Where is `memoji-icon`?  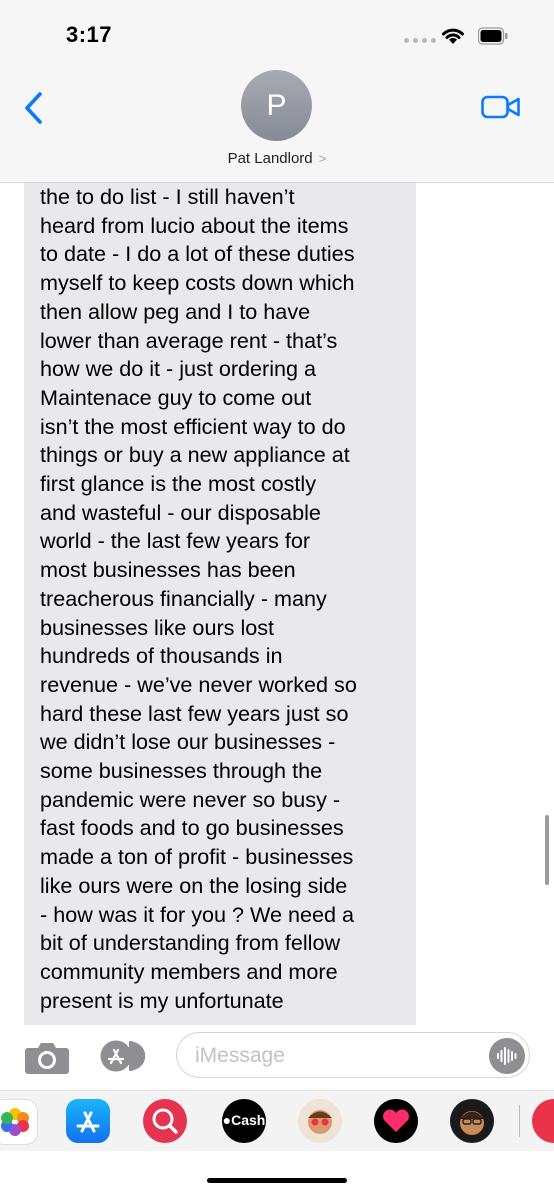
memoji-icon is located at coordinates (472, 1121).